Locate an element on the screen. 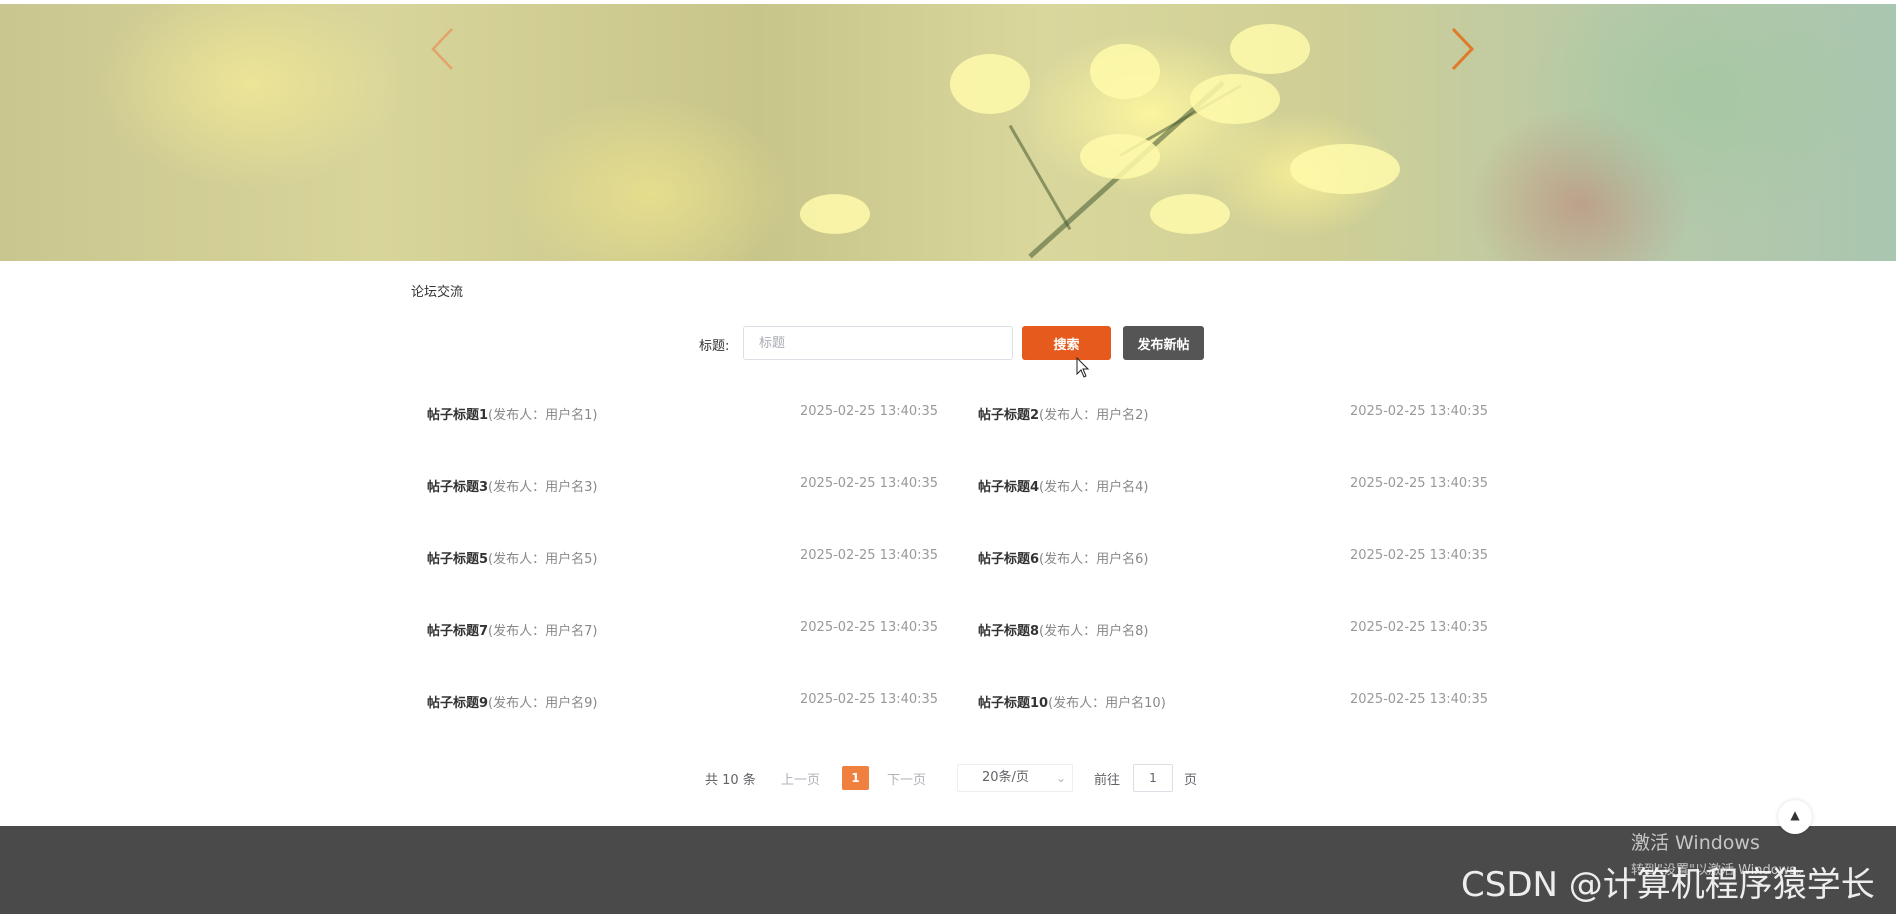  post-author: (发布人：用户名10) is located at coordinates (1107, 703).